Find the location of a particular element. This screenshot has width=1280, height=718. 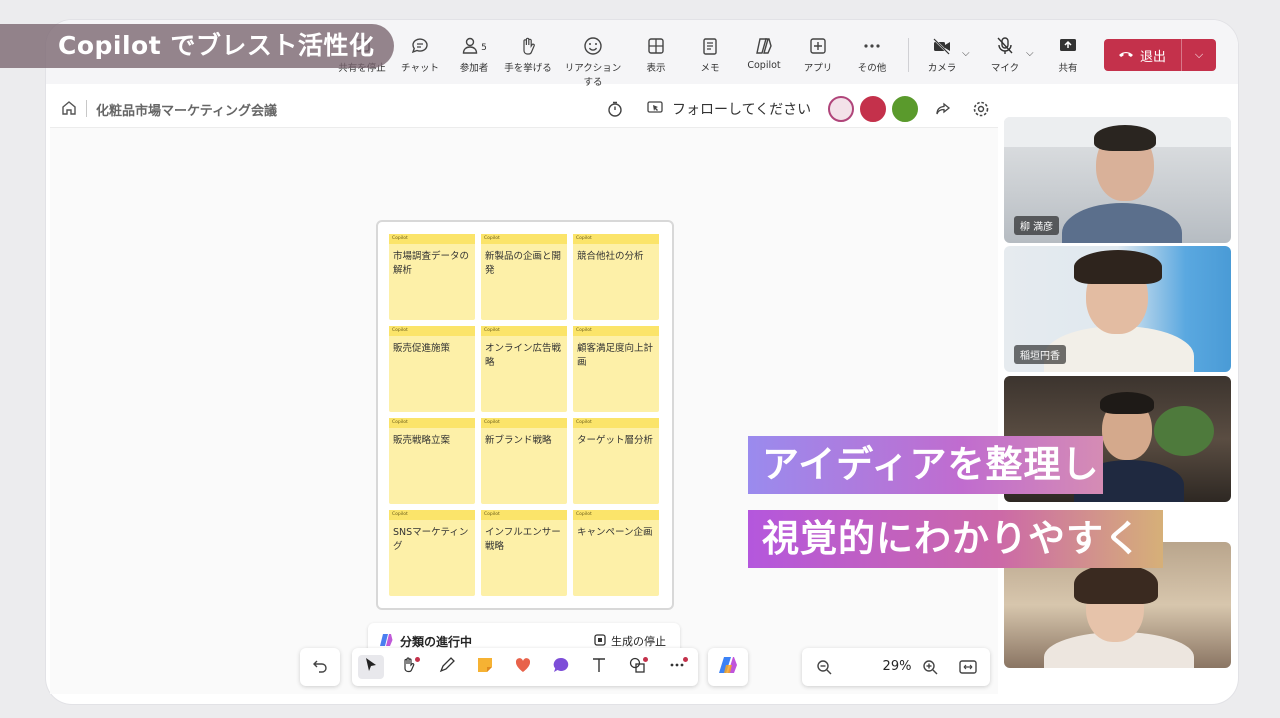

stop-icon is located at coordinates (600, 641).